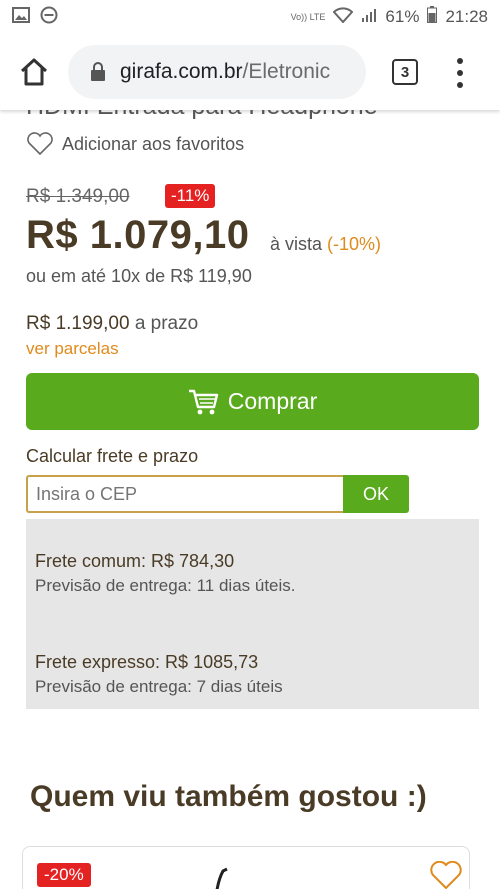 The image size is (500, 889). I want to click on discount-badge: -11%, so click(190, 196).